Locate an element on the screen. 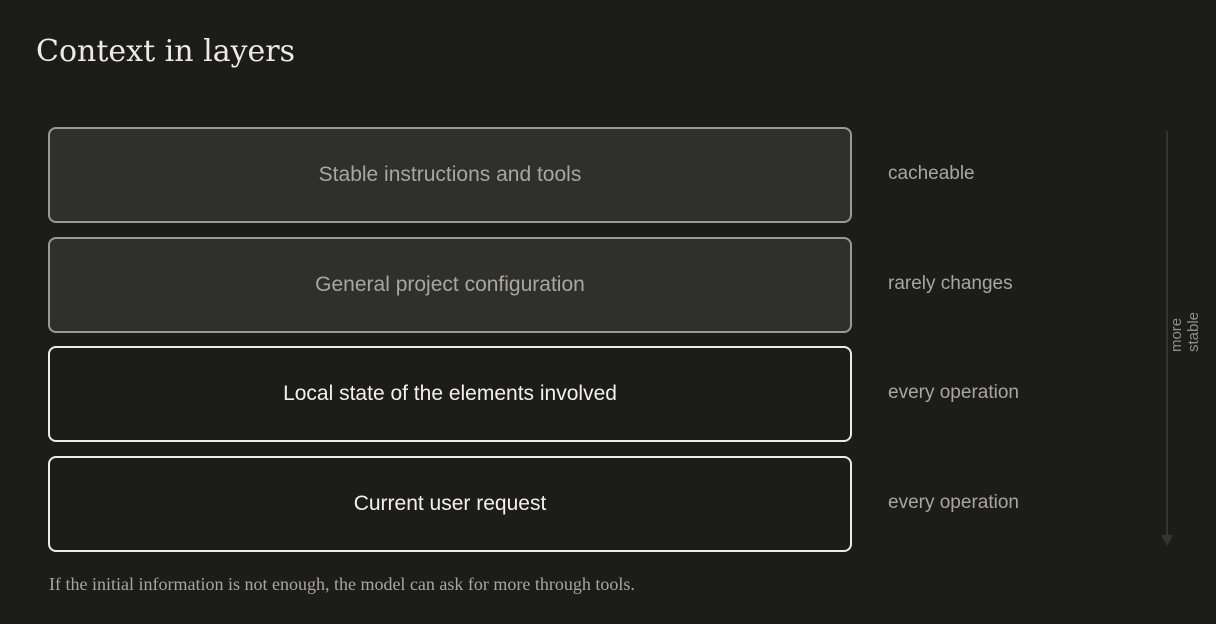 This screenshot has width=1216, height=624. layer-label: Local state of the elements involved is located at coordinates (450, 393).